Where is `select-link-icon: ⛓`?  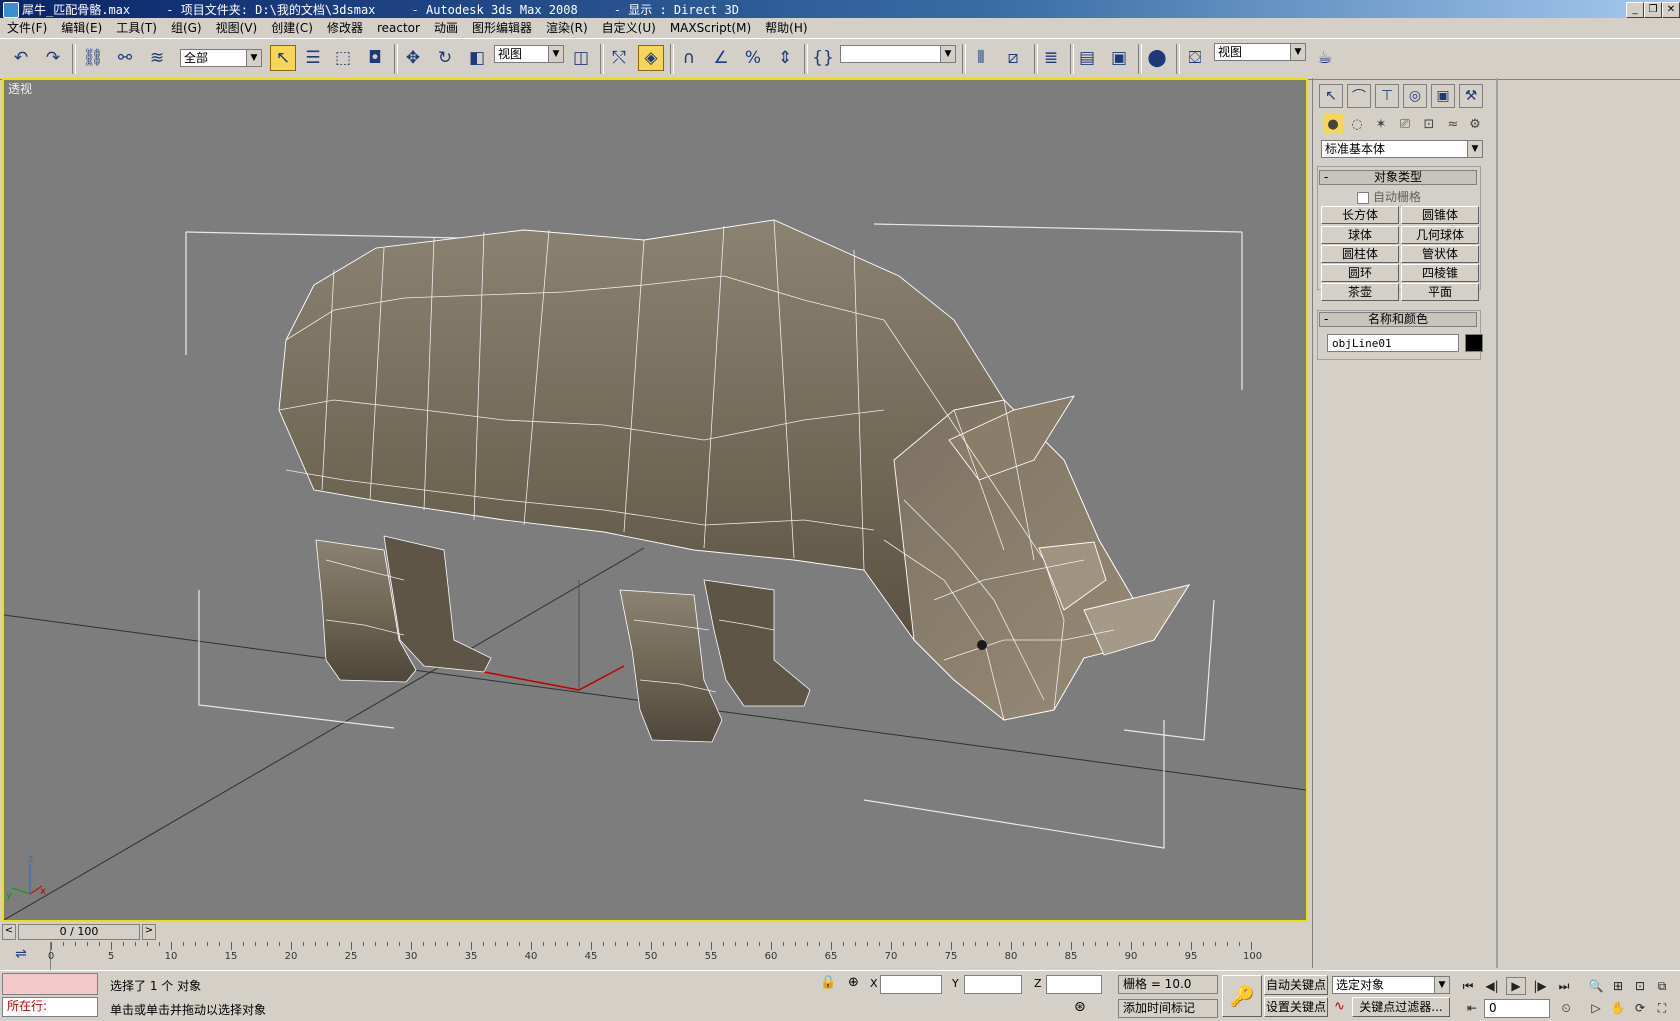 select-link-icon: ⛓ is located at coordinates (93, 58).